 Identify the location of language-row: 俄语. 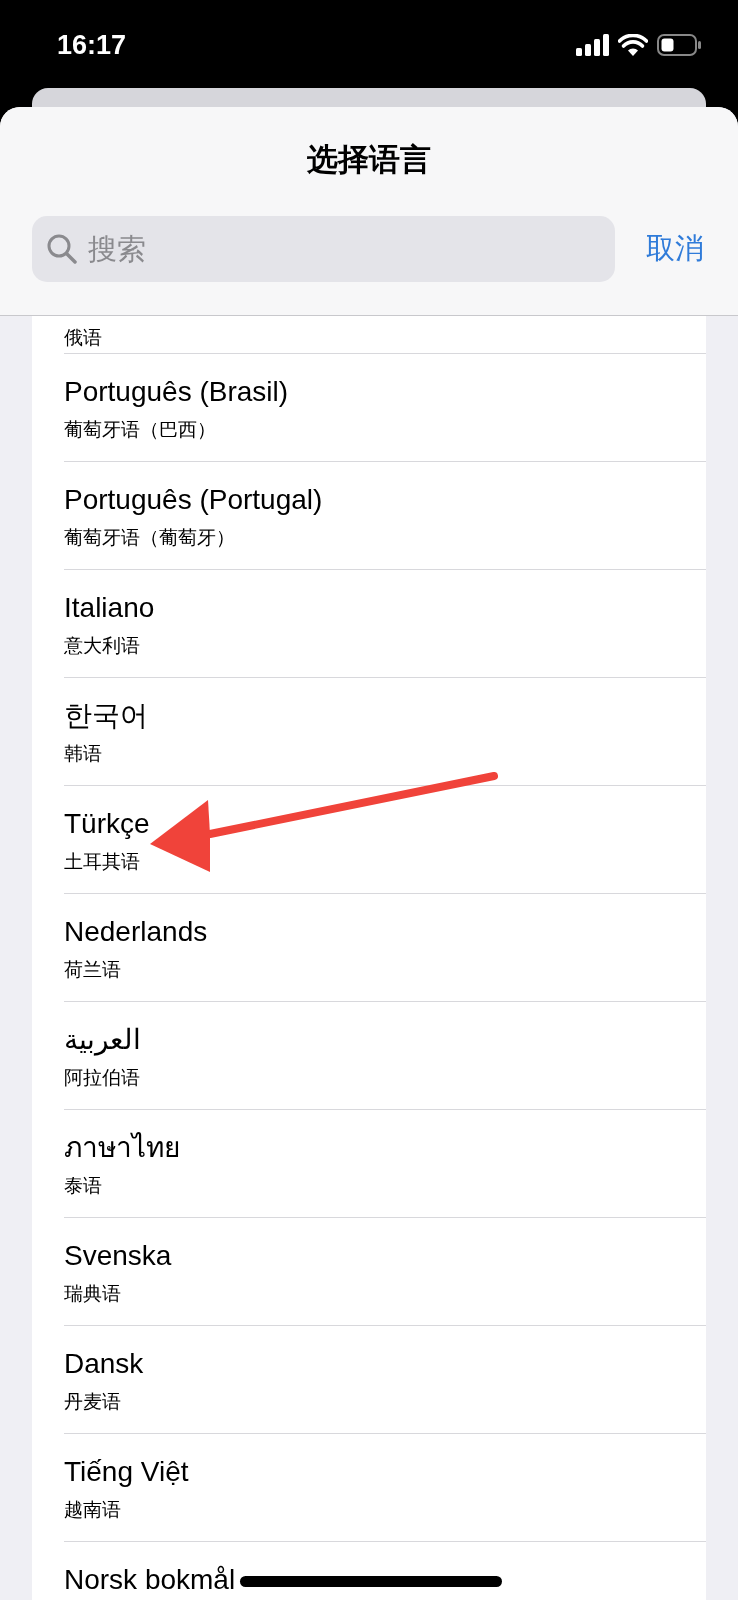
(385, 335).